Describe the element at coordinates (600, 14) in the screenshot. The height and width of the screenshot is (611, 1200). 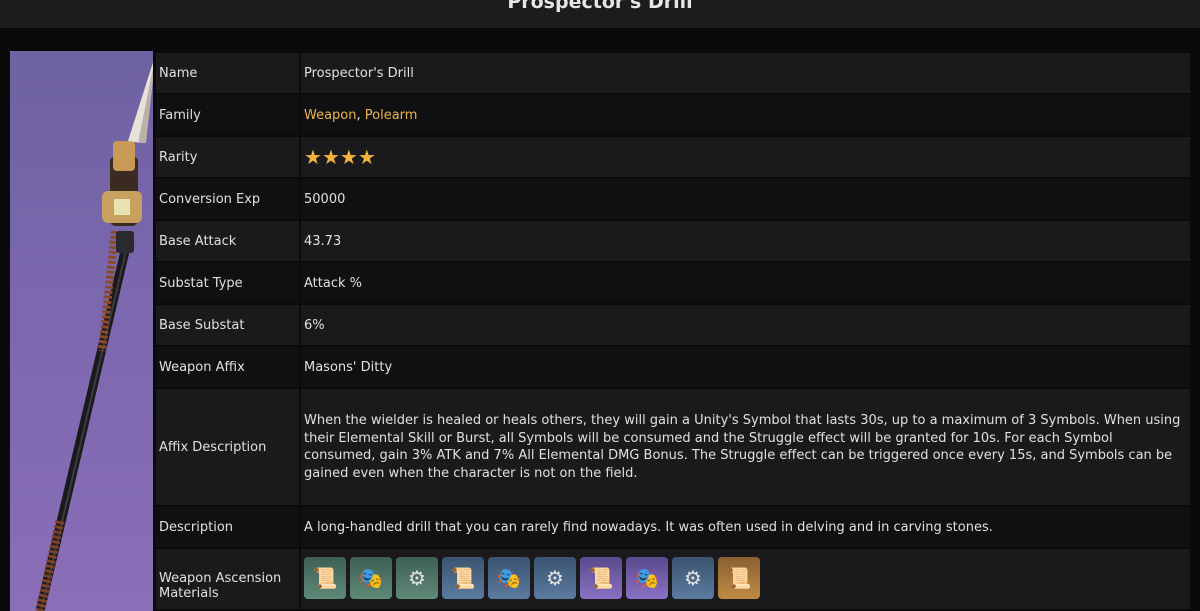
I see `title-bar: Prospector's Drill` at that location.